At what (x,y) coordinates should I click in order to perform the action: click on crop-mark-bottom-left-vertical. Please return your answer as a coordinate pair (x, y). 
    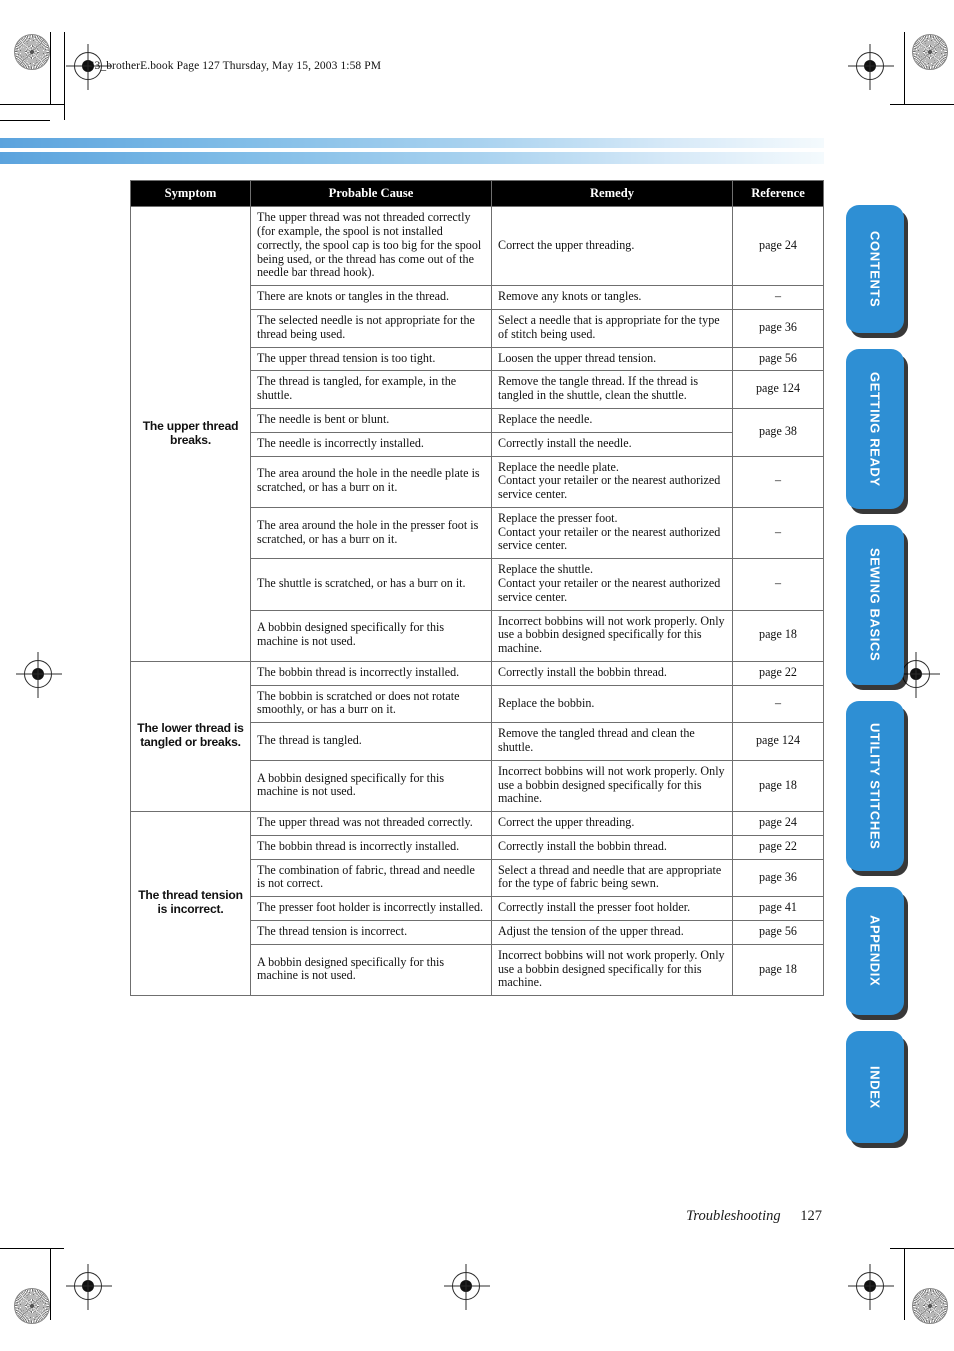
    Looking at the image, I should click on (50, 1284).